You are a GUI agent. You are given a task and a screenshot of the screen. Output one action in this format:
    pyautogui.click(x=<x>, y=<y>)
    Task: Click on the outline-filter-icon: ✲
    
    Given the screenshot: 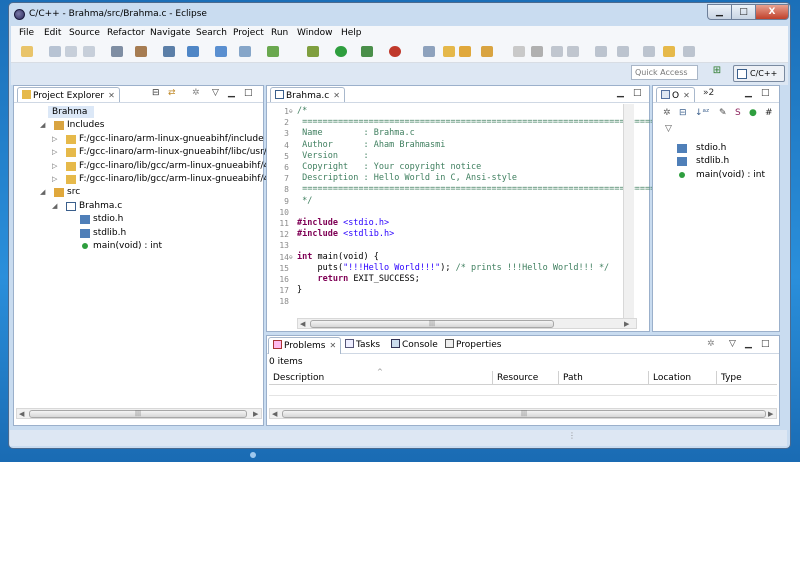 What is the action you would take?
    pyautogui.click(x=667, y=113)
    